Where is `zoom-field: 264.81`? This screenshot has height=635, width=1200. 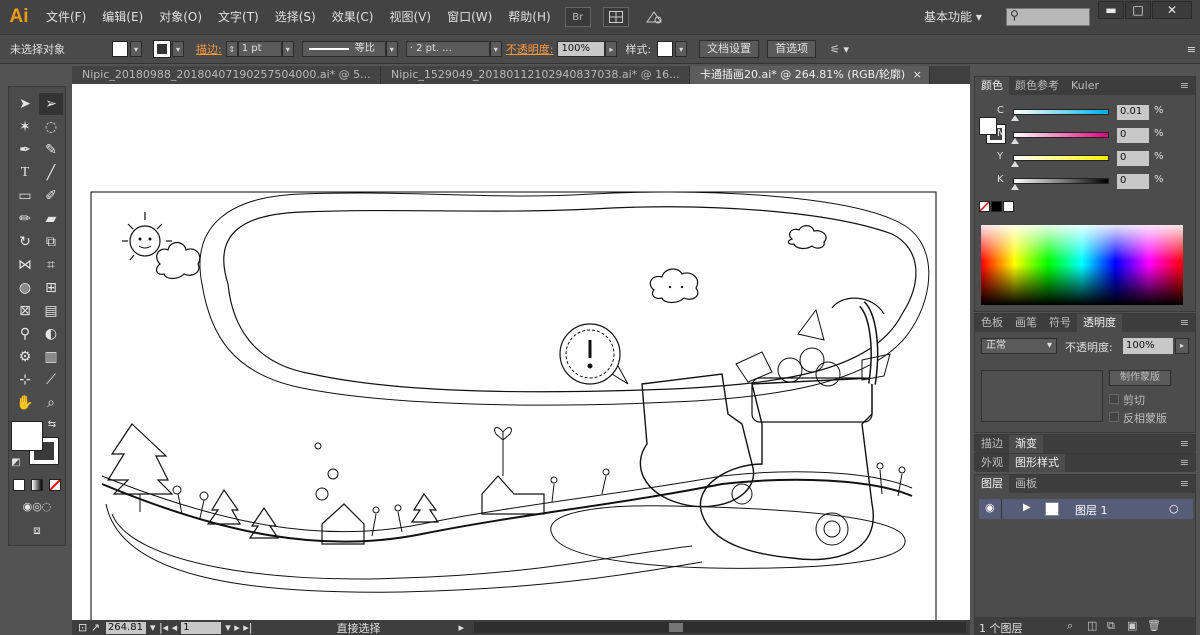 zoom-field: 264.81 is located at coordinates (125, 627).